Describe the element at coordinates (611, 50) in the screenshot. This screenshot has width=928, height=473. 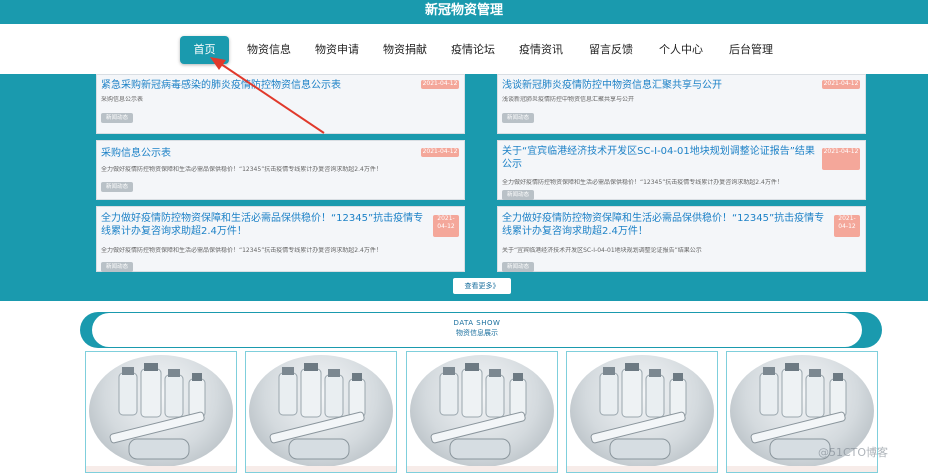
I see `nav-feedback: 留言反馈` at that location.